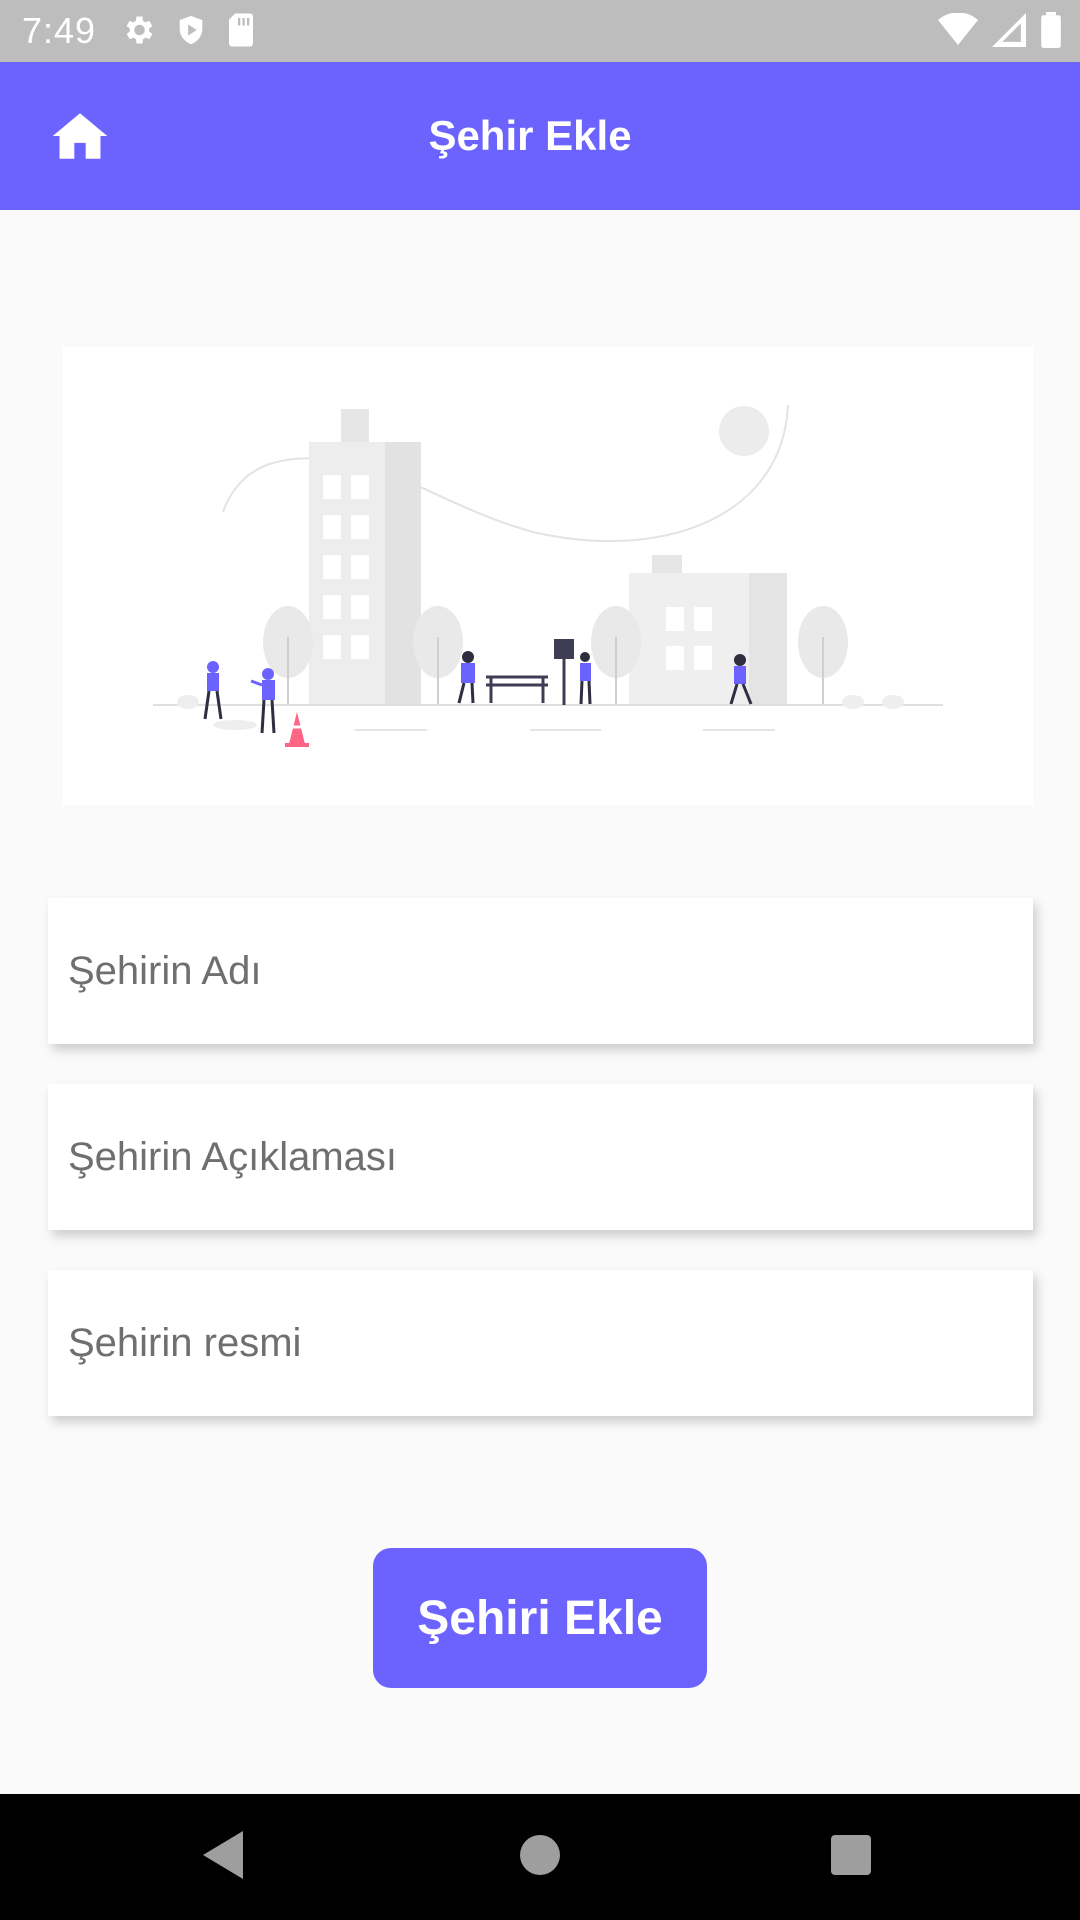 This screenshot has width=1080, height=1920. I want to click on status-right-icons, so click(1000, 30).